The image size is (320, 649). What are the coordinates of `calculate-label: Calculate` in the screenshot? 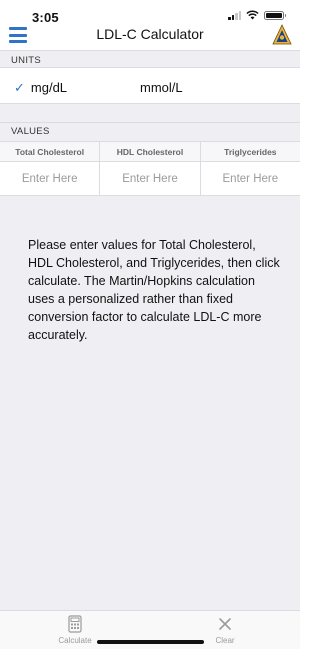 It's located at (75, 640).